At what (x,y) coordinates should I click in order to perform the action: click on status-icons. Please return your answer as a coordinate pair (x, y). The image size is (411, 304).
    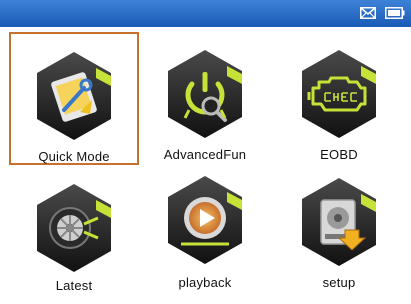
    Looking at the image, I should click on (382, 13).